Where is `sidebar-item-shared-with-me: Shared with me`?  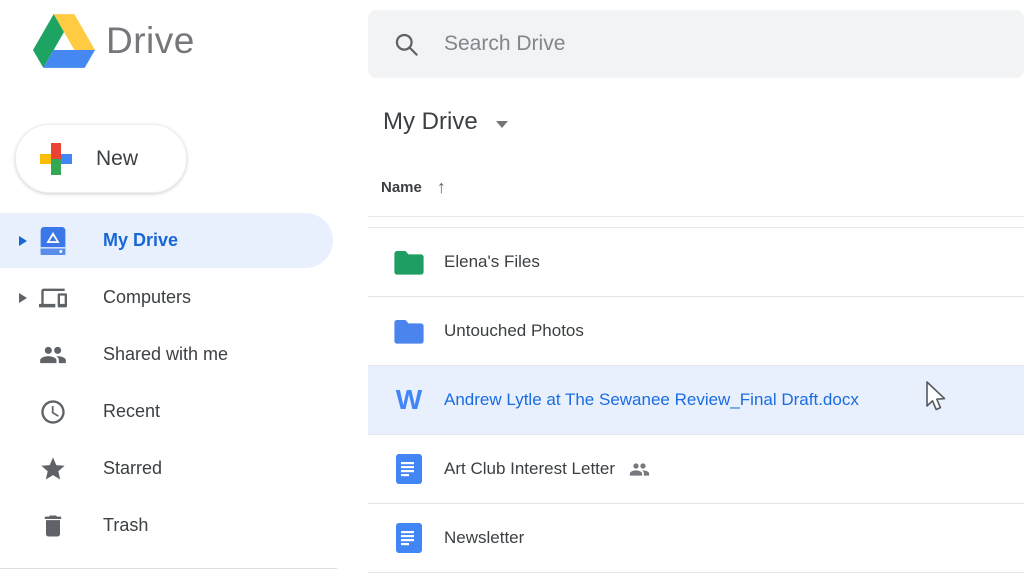
sidebar-item-shared-with-me: Shared with me is located at coordinates (180, 354).